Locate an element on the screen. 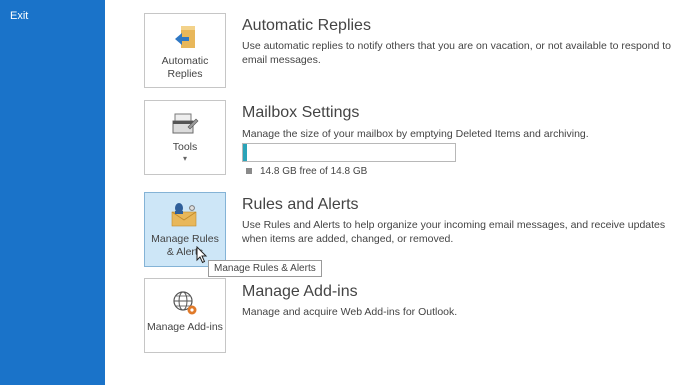  dropdown-arrow-icon: ▾ is located at coordinates (184, 158).